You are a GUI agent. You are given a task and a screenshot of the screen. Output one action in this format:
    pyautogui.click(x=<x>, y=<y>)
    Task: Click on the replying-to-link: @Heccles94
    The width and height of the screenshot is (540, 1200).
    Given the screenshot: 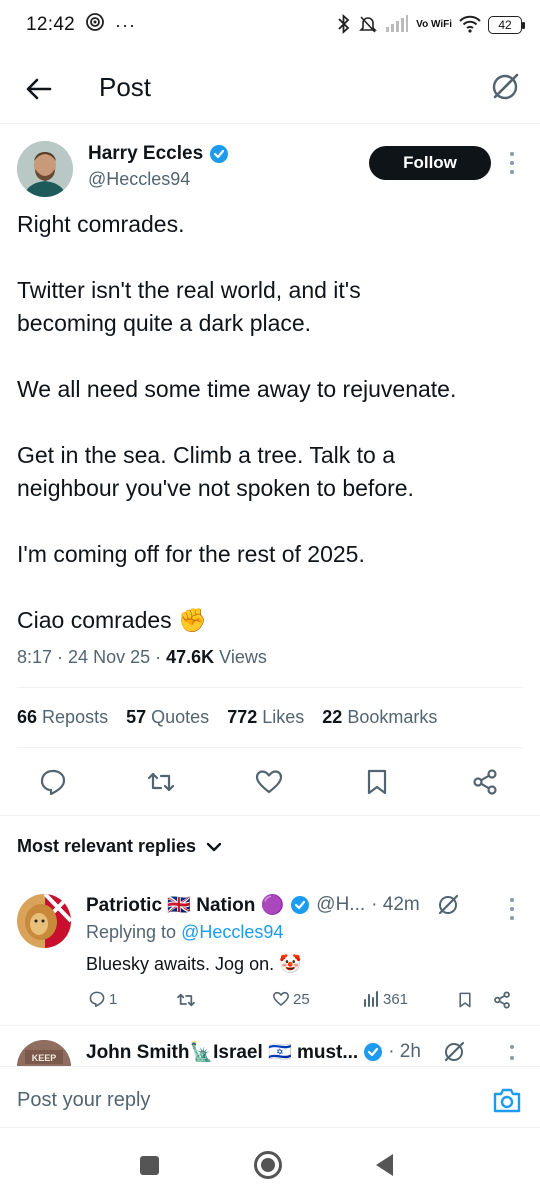 What is the action you would take?
    pyautogui.click(x=232, y=932)
    